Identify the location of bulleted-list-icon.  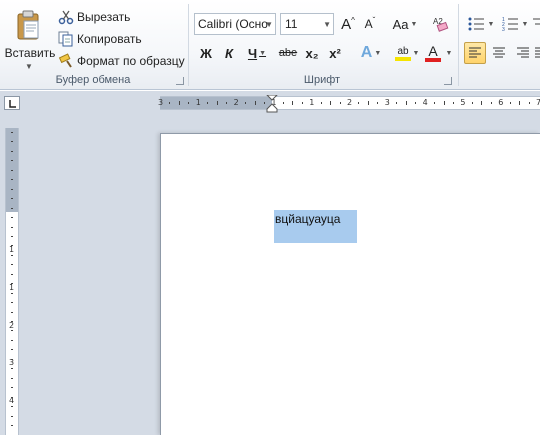
(476, 24).